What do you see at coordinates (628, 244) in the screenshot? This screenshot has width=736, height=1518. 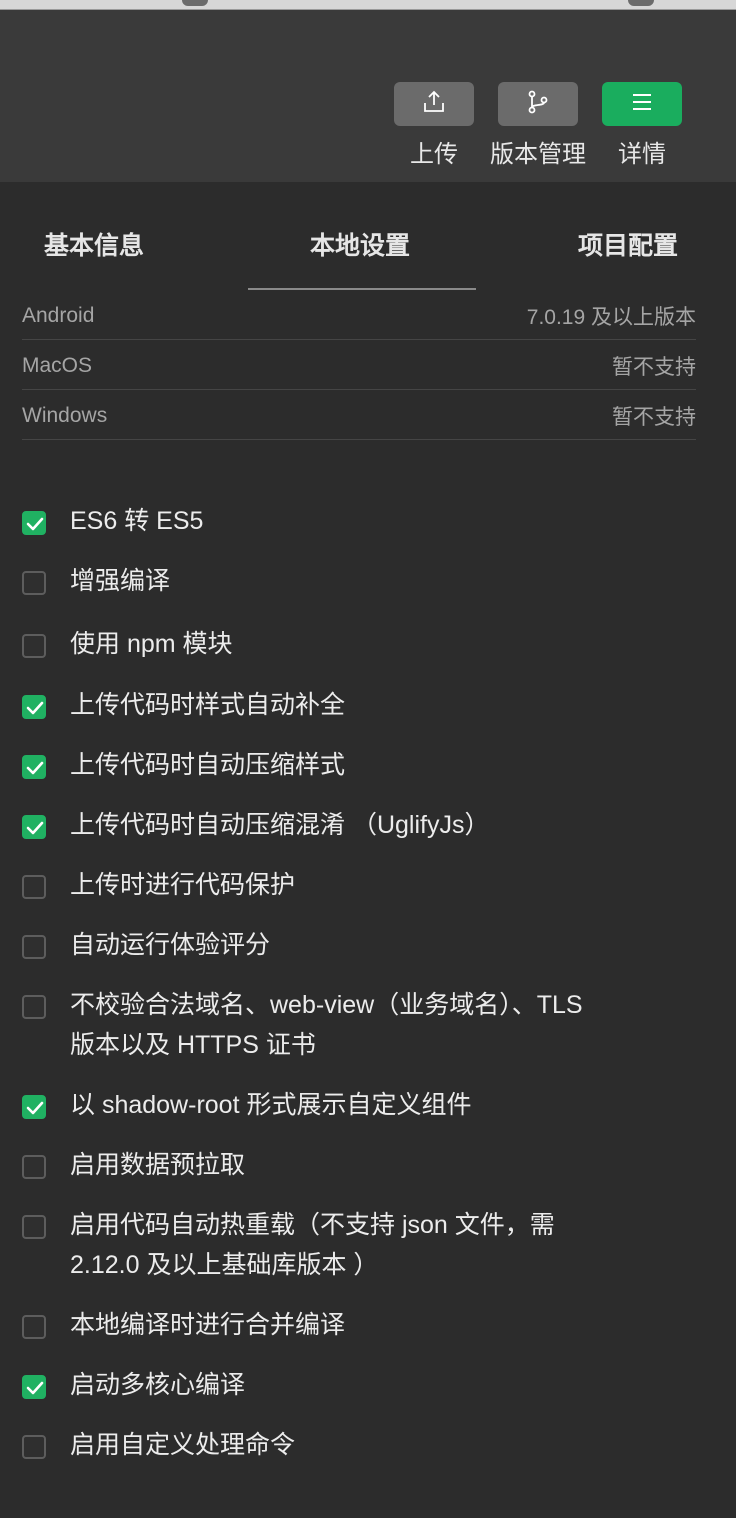 I see `tab-project-config: 项目配置` at bounding box center [628, 244].